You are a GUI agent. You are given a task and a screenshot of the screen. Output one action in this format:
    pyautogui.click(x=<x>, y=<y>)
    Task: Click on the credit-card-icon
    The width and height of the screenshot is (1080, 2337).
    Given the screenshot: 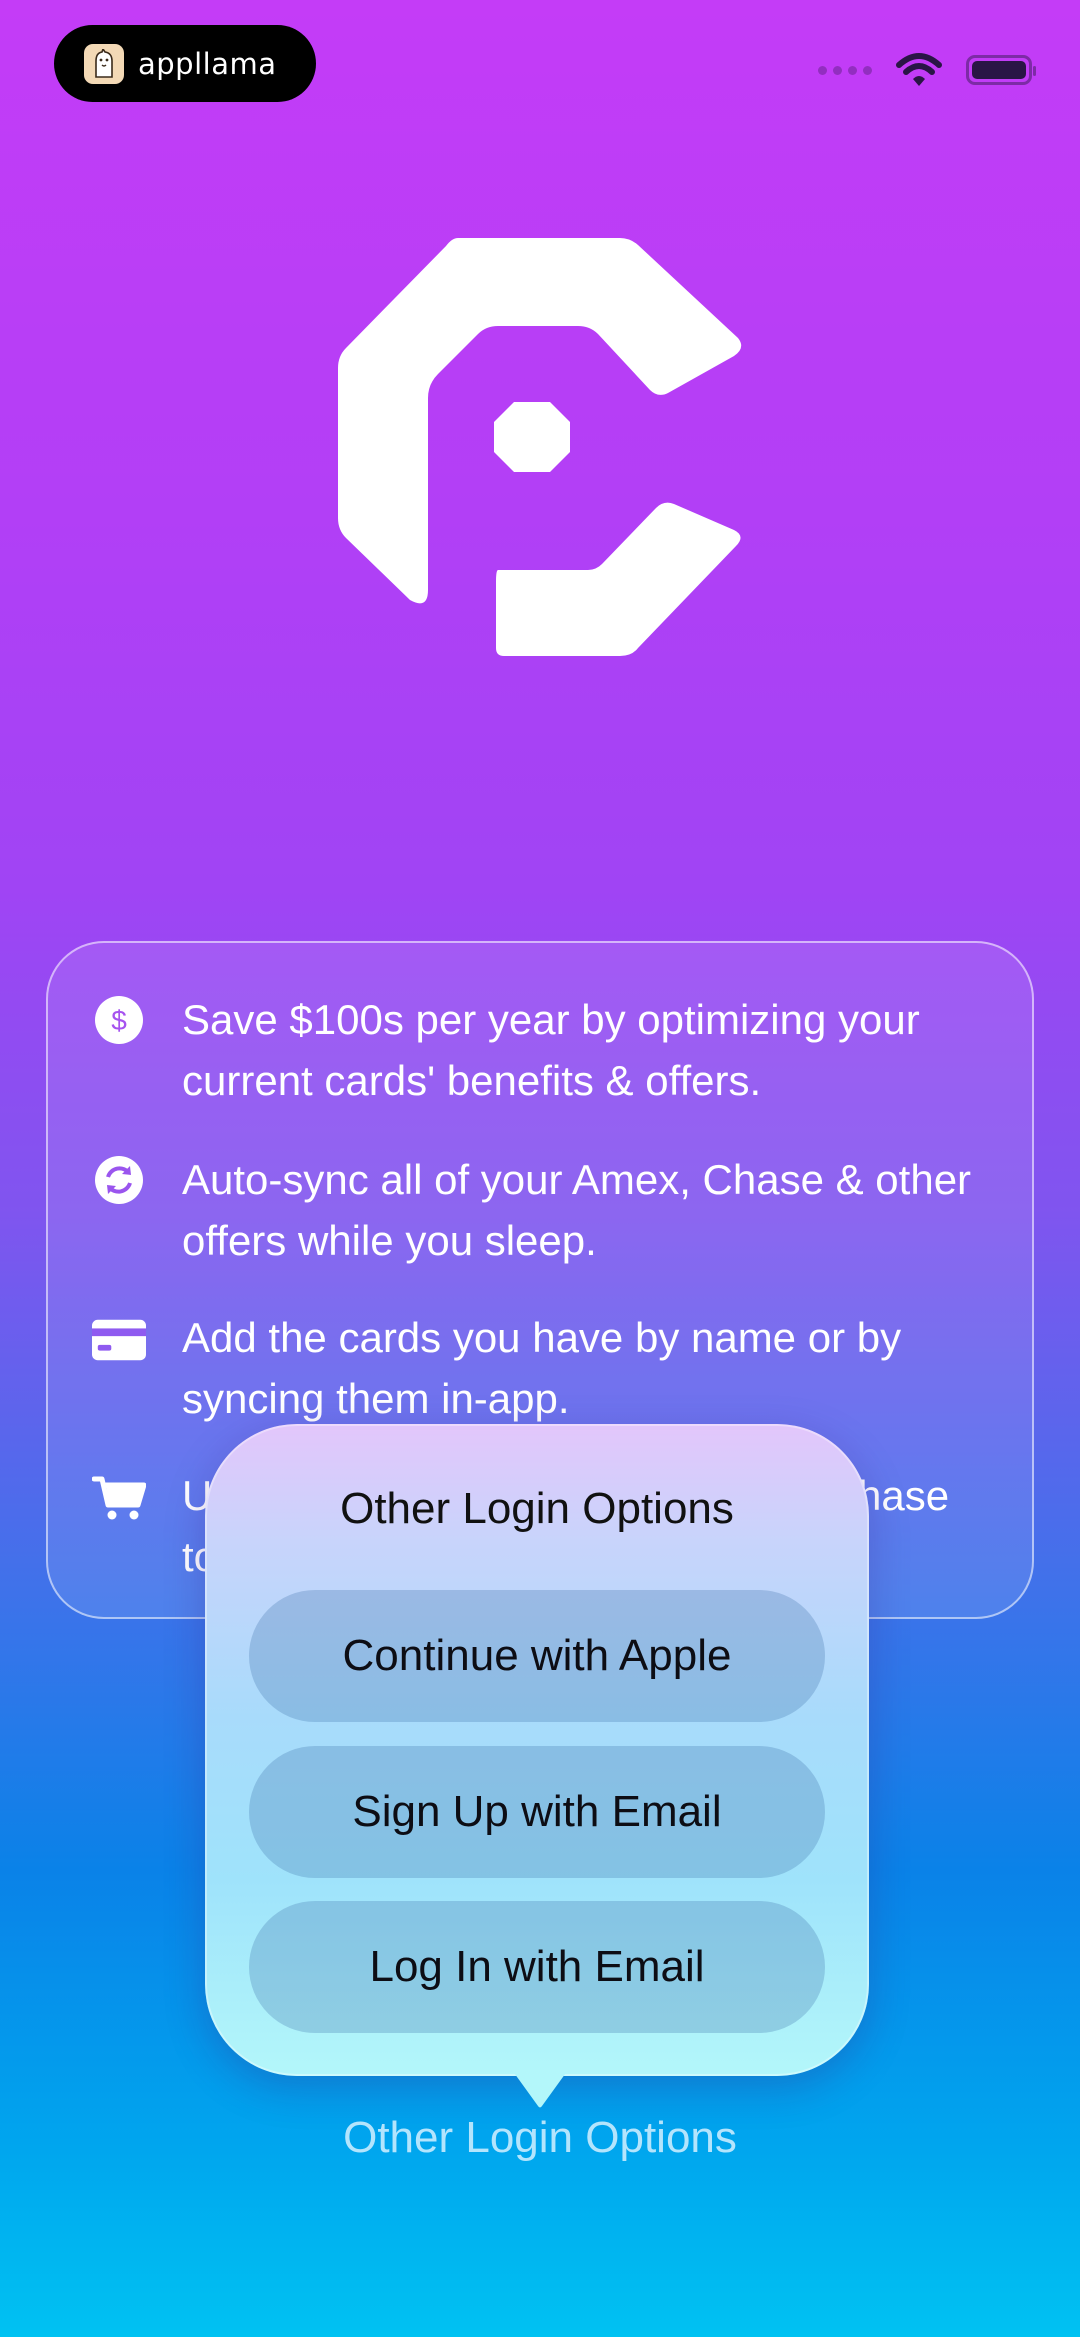 What is the action you would take?
    pyautogui.click(x=119, y=1340)
    